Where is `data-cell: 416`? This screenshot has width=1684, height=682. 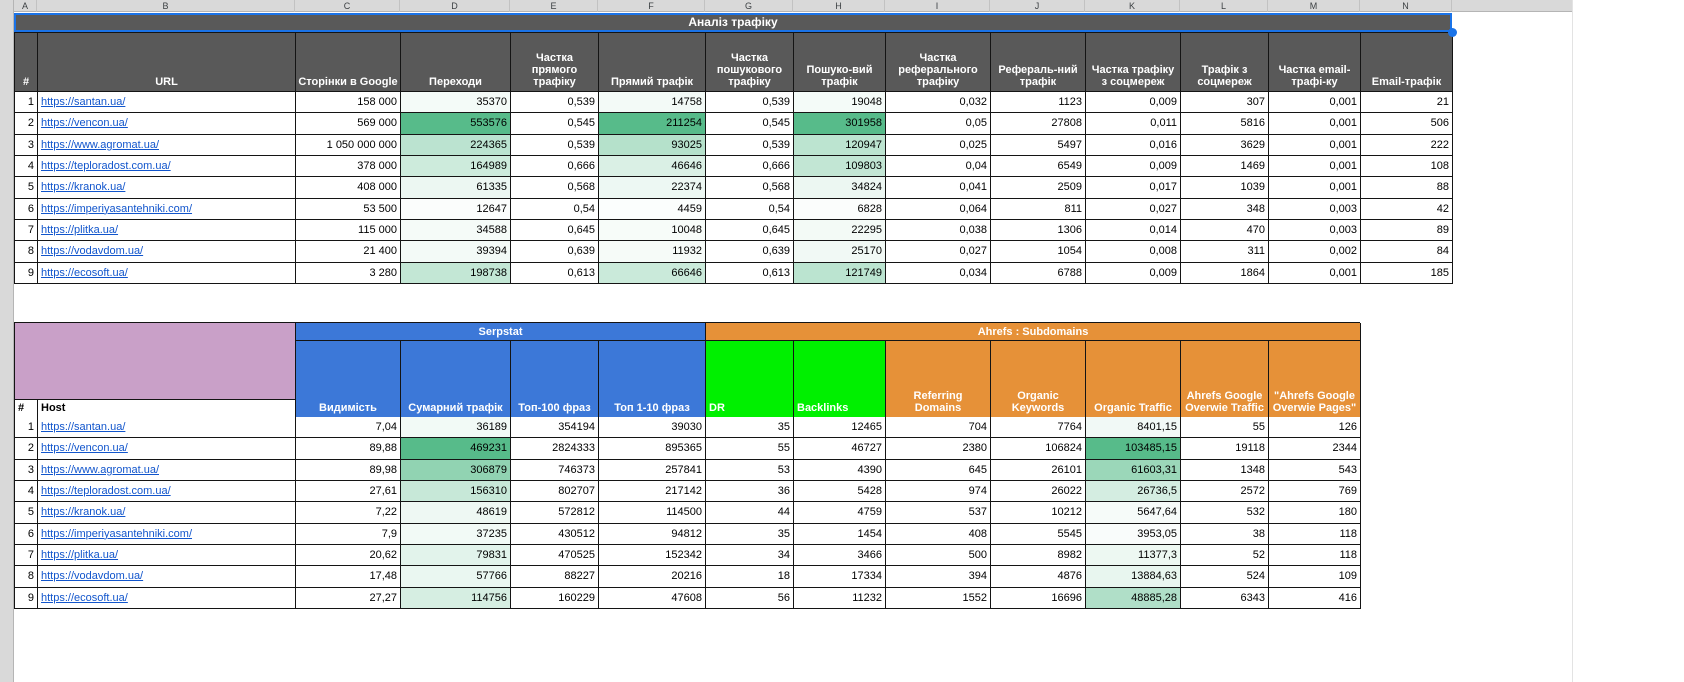 data-cell: 416 is located at coordinates (1315, 598).